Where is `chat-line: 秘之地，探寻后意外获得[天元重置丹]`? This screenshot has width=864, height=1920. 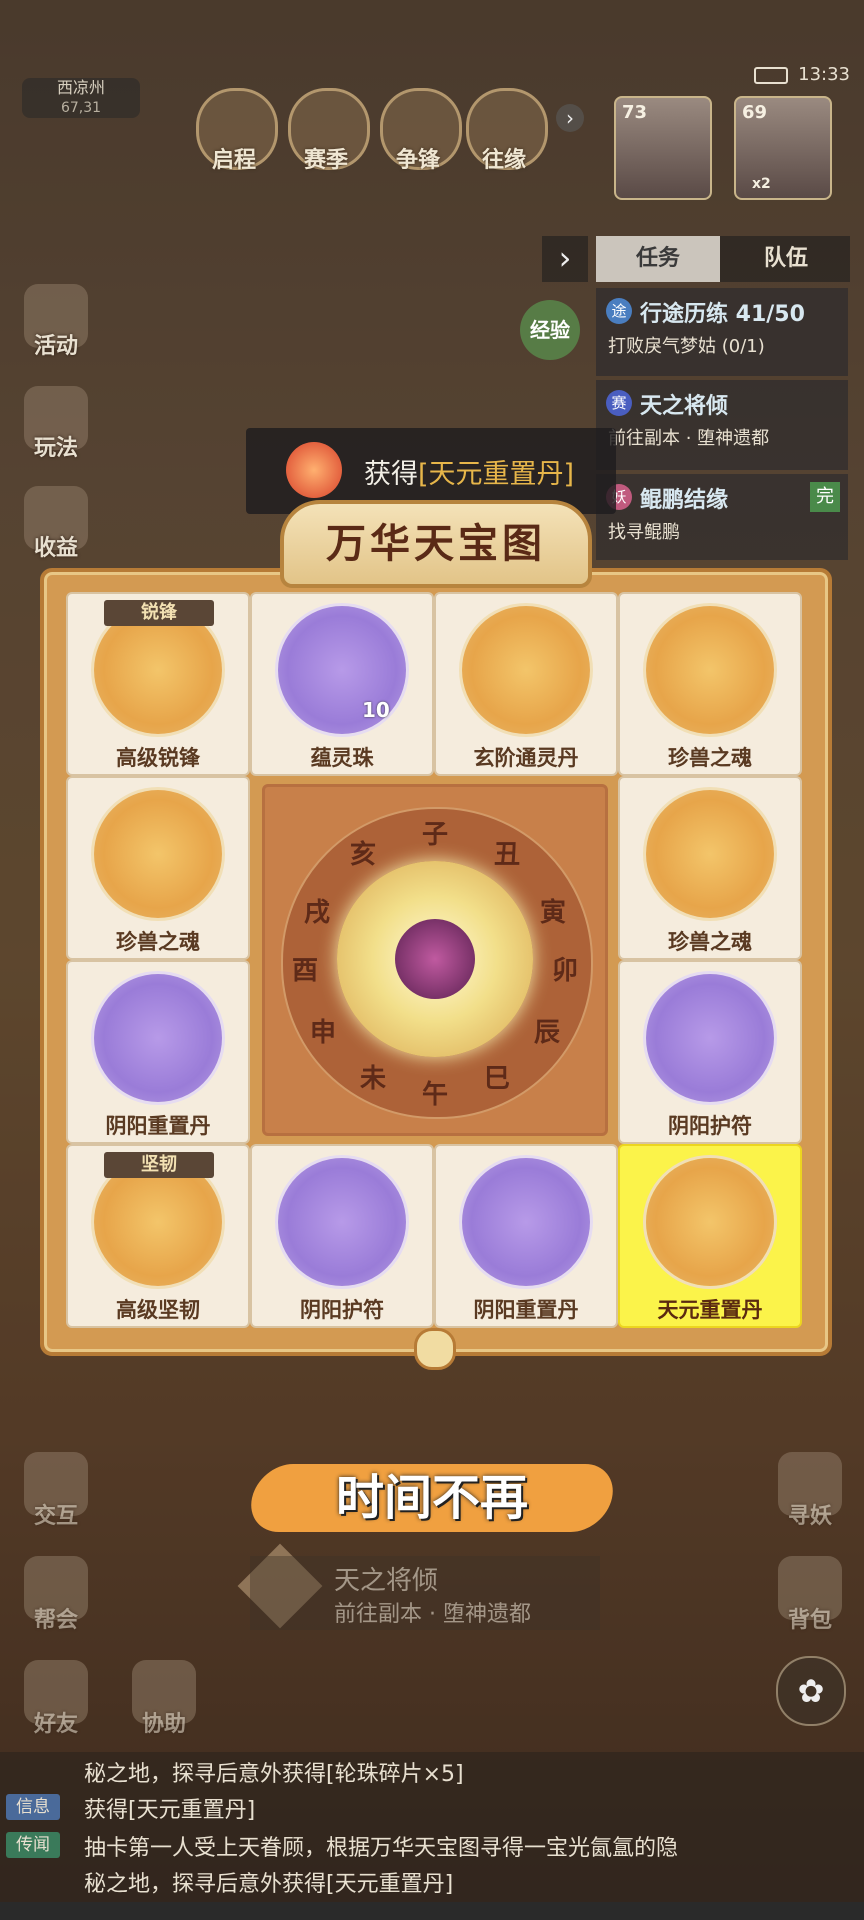 chat-line: 秘之地，探寻后意外获得[天元重置丹] is located at coordinates (269, 1884).